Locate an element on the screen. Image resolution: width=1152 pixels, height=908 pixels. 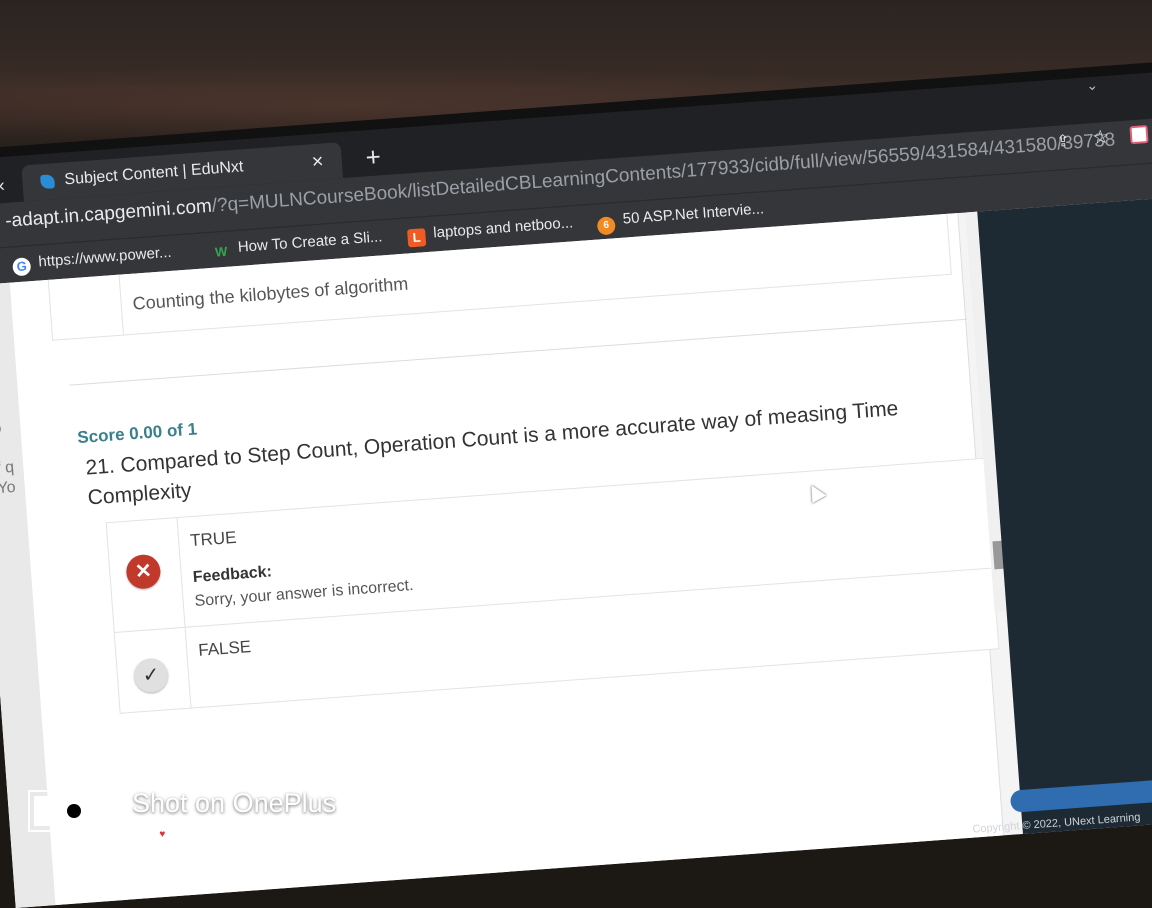
close-tab-icon: × is located at coordinates (318, 161).